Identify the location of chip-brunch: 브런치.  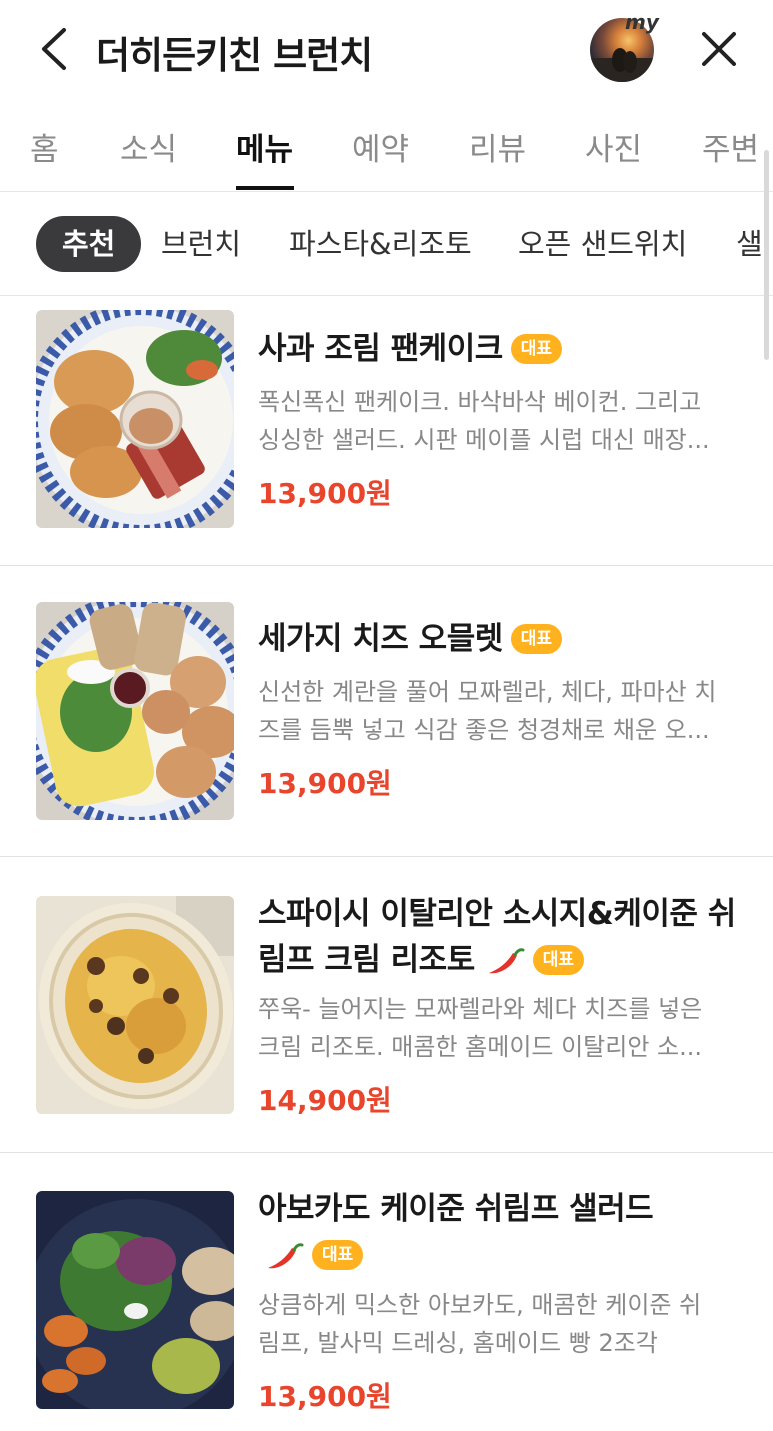
(201, 244).